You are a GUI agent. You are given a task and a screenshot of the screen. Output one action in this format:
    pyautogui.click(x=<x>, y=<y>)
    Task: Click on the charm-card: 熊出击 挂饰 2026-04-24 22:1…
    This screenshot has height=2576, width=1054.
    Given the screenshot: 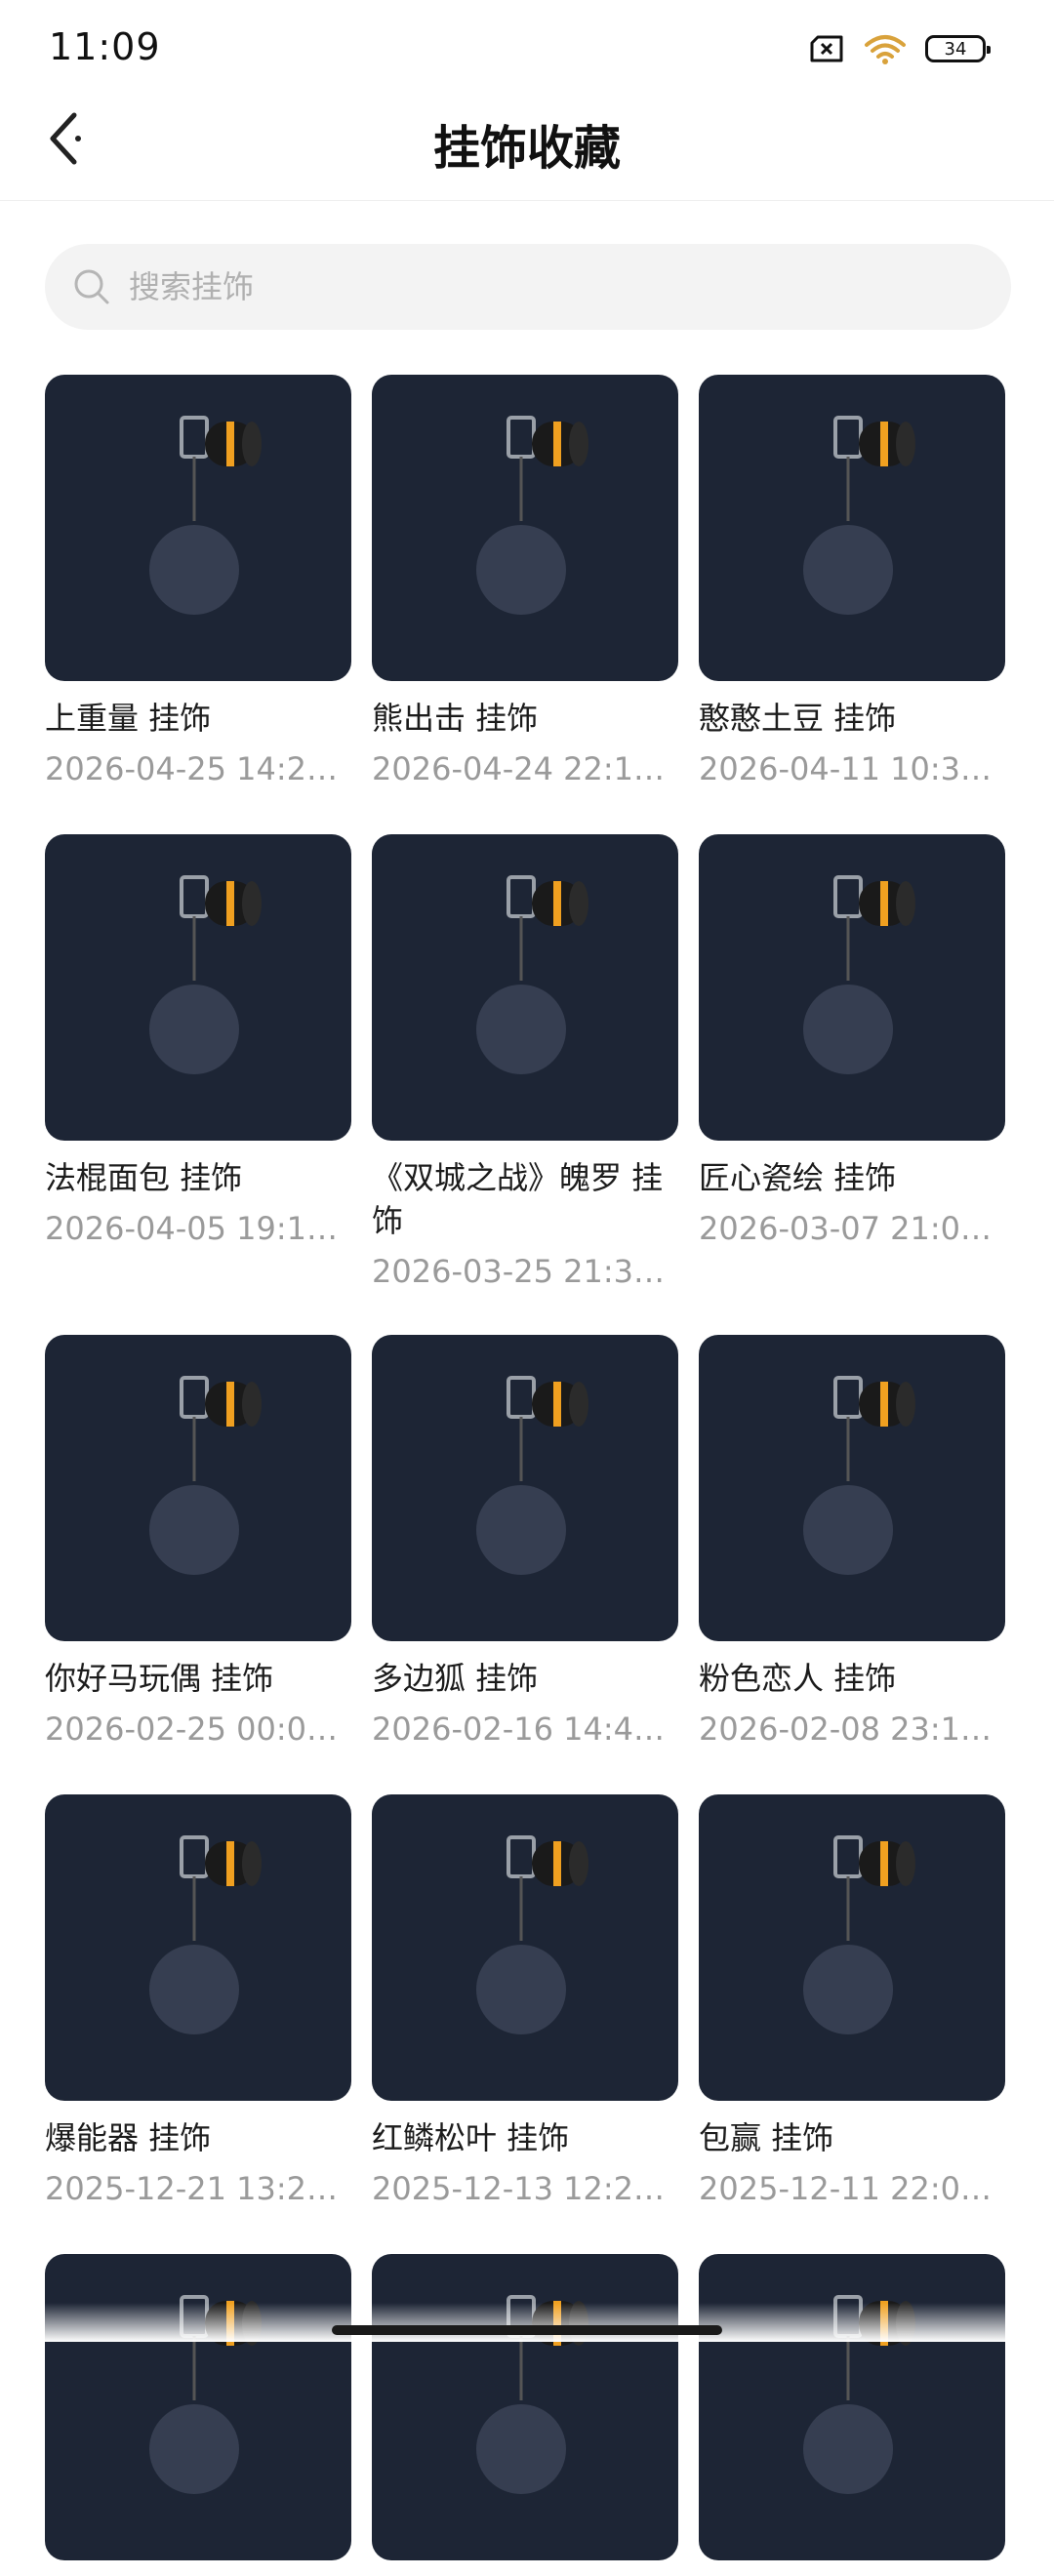 What is the action you would take?
    pyautogui.click(x=525, y=581)
    